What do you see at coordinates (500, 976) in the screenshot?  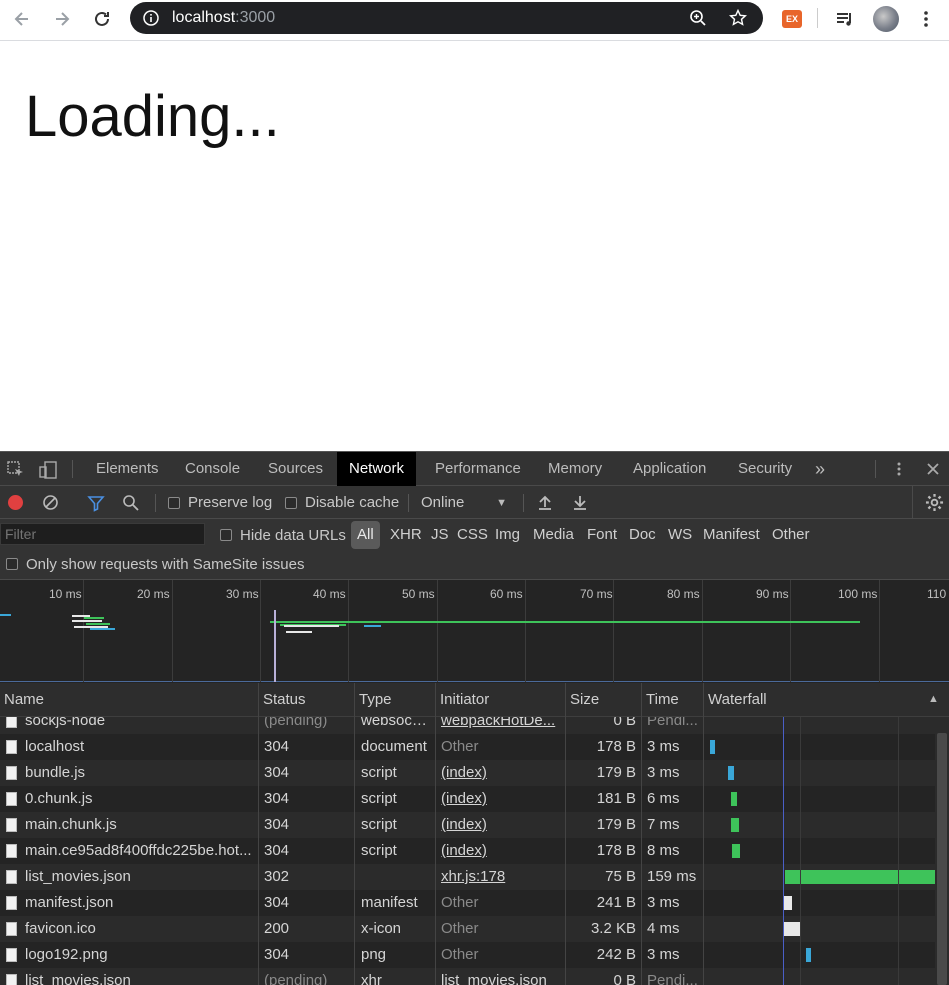 I see `cell-initiator: list_movies.json` at bounding box center [500, 976].